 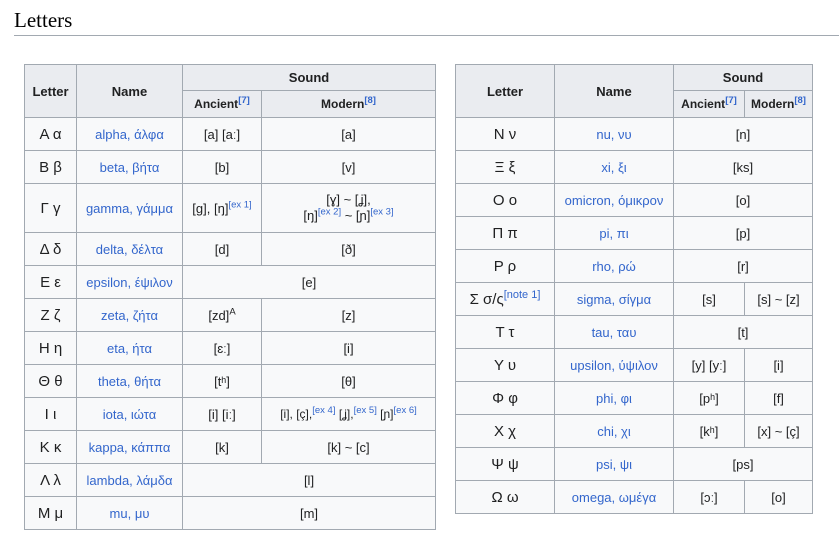 What do you see at coordinates (129, 282) in the screenshot?
I see `letter-name-link: epsilon, έψιλον` at bounding box center [129, 282].